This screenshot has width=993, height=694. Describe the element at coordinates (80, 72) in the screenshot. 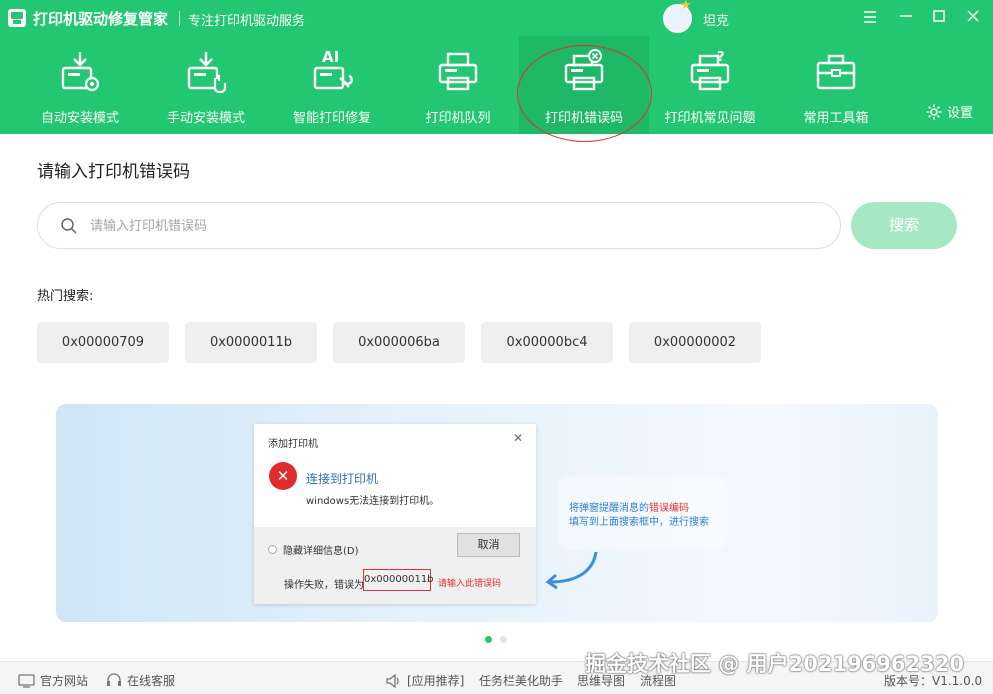

I see `auto-install-icon` at that location.